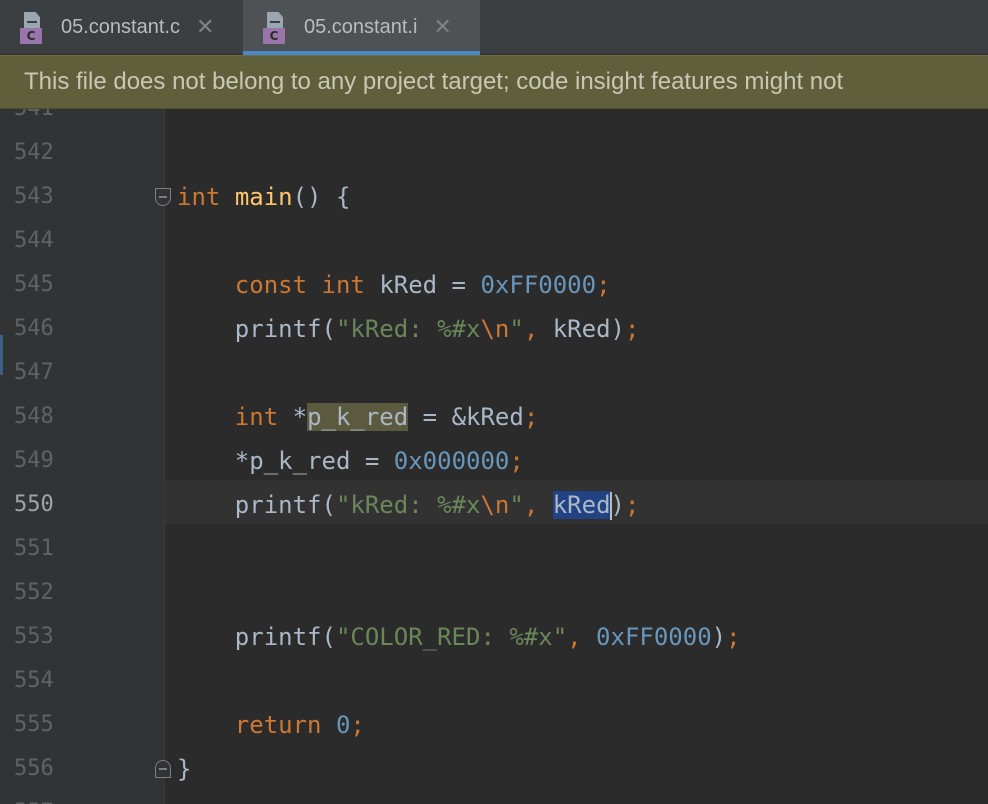  What do you see at coordinates (34, 636) in the screenshot?
I see `line-number: 553` at bounding box center [34, 636].